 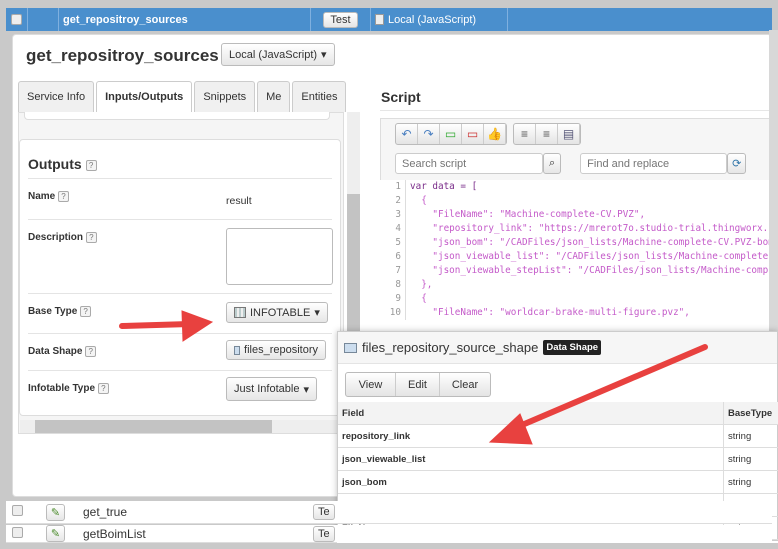 What do you see at coordinates (156, 325) in the screenshot?
I see `arrow-right-shaft` at bounding box center [156, 325].